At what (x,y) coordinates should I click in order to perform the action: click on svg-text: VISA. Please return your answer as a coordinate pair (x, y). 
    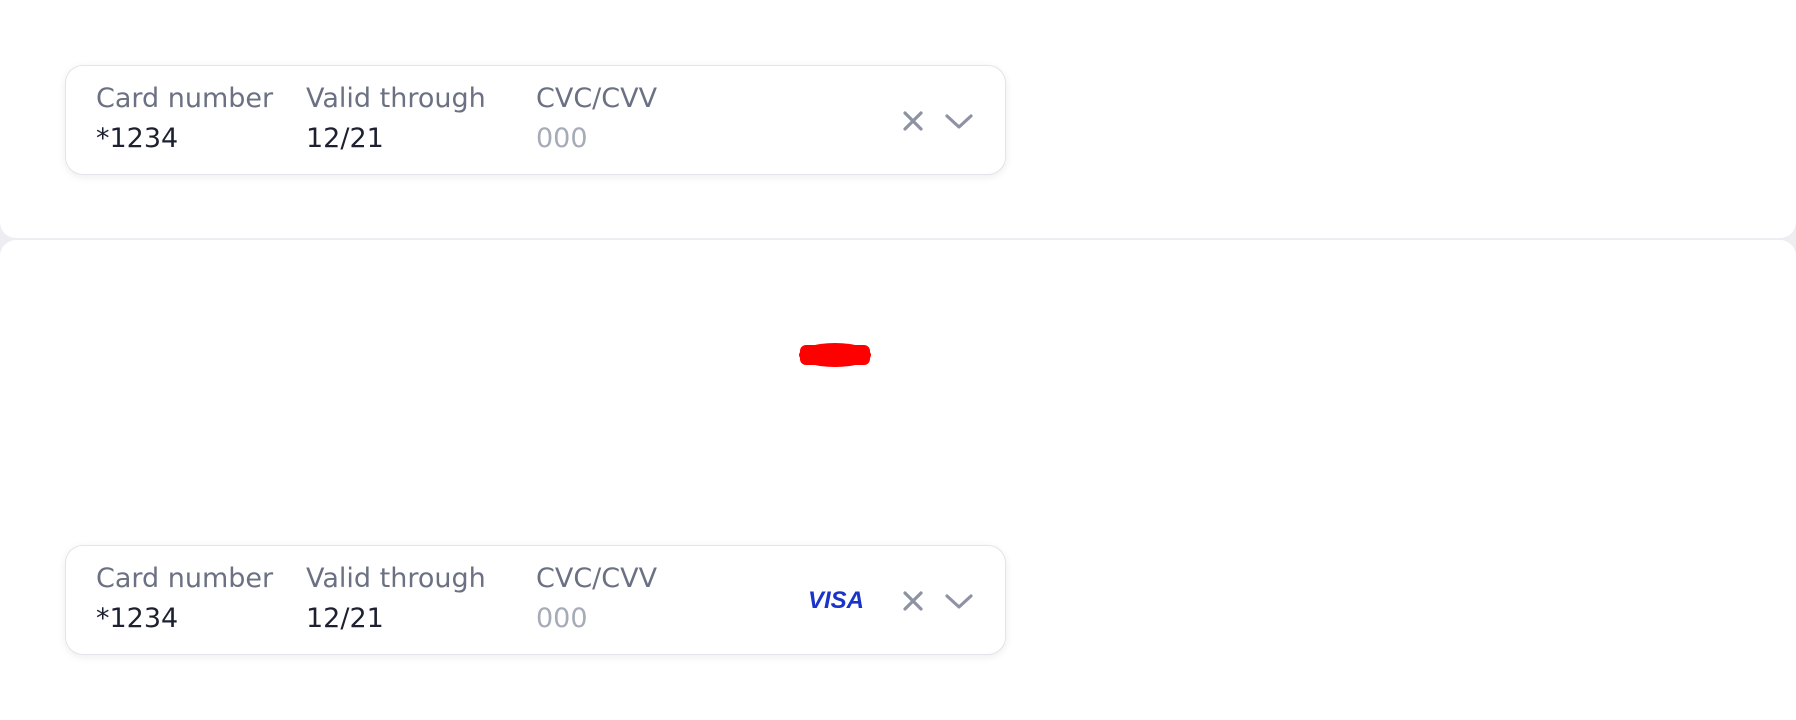
    Looking at the image, I should click on (836, 600).